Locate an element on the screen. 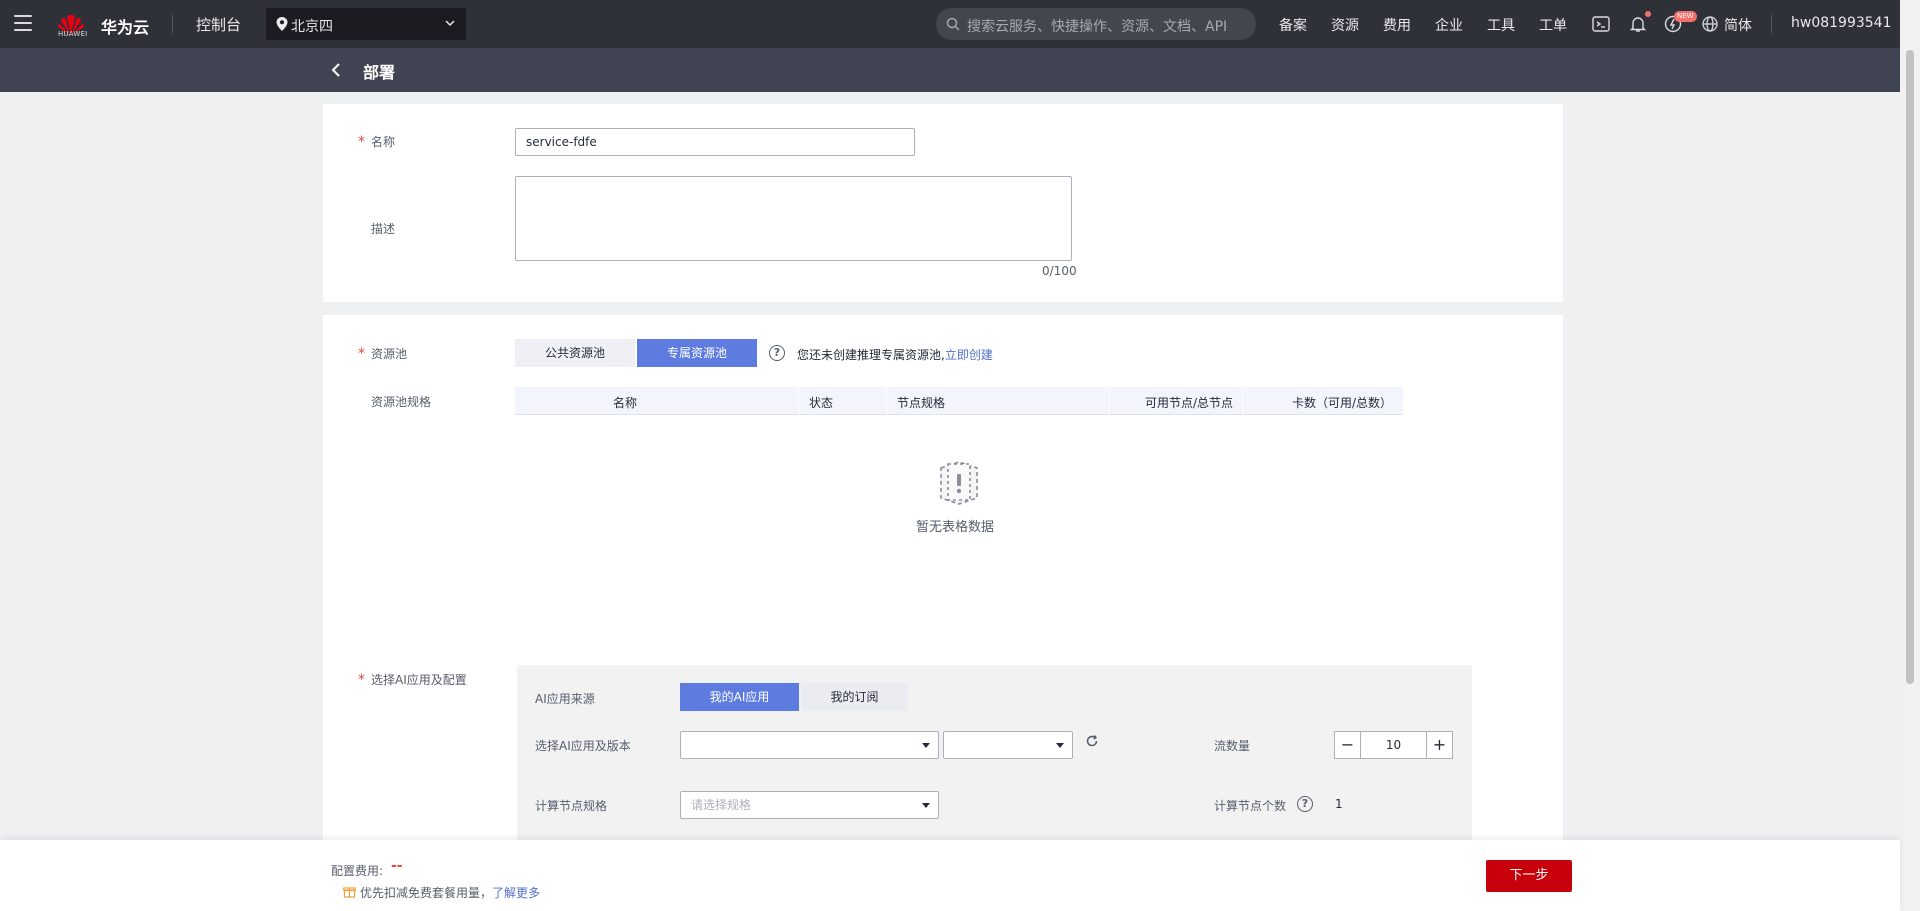 The height and width of the screenshot is (911, 1920). page-scrollbar is located at coordinates (1910, 455).